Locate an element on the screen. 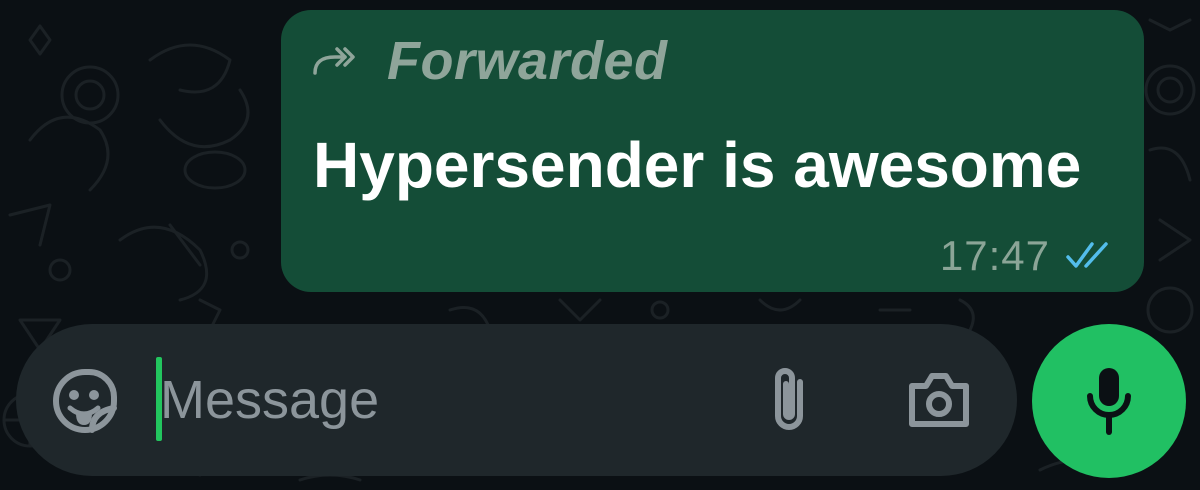 The width and height of the screenshot is (1200, 490). message-meta: 17:47 is located at coordinates (1028, 256).